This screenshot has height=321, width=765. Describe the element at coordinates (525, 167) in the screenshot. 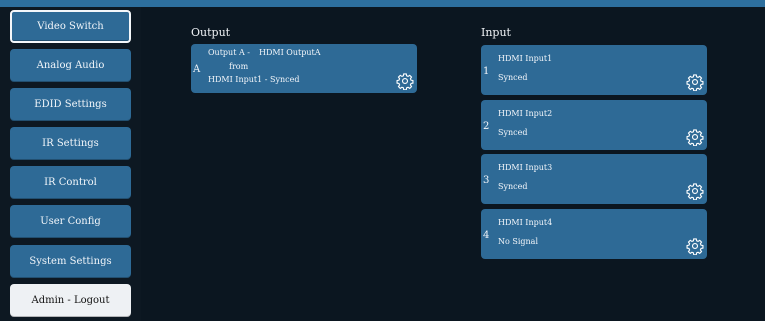

I see `input-name: HDMI Input3` at that location.